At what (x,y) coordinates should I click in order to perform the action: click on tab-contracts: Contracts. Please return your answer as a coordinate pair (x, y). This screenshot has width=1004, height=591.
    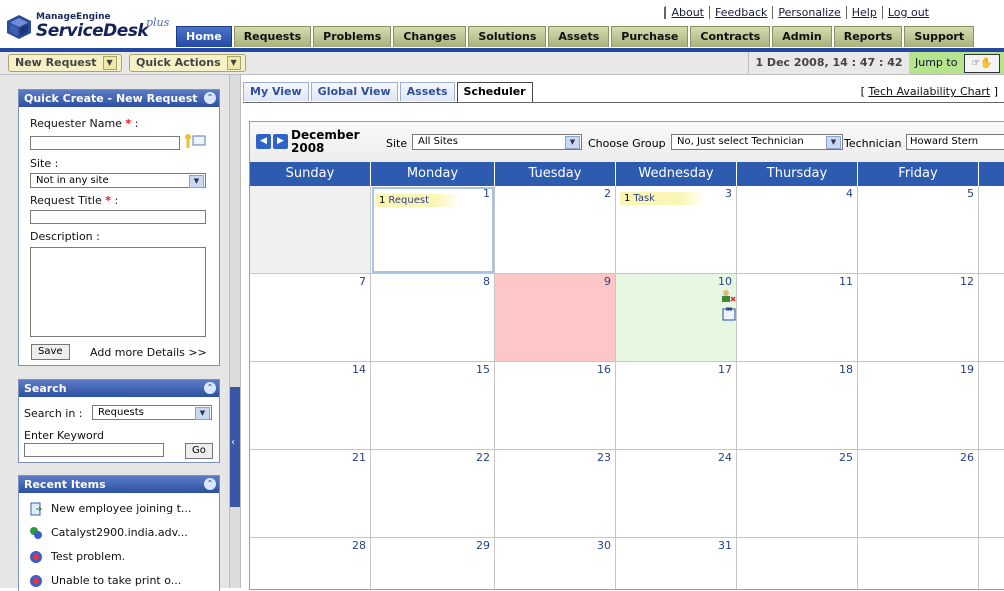
    Looking at the image, I should click on (730, 36).